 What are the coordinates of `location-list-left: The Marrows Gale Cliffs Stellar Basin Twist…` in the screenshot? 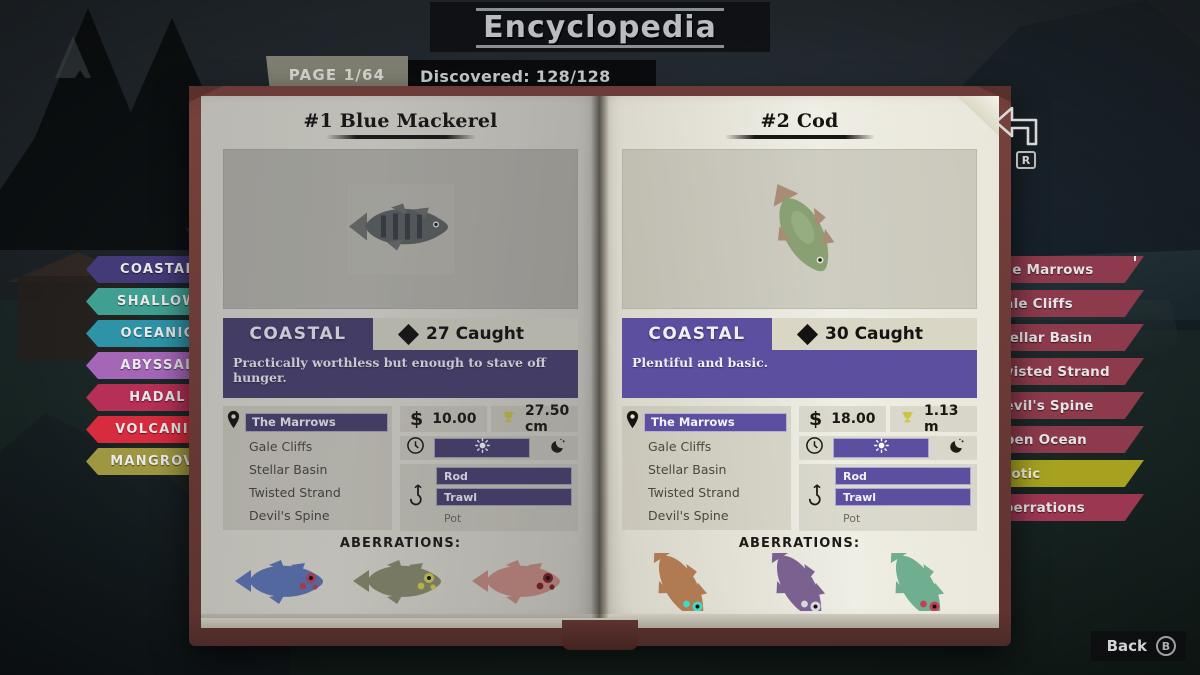 It's located at (307, 468).